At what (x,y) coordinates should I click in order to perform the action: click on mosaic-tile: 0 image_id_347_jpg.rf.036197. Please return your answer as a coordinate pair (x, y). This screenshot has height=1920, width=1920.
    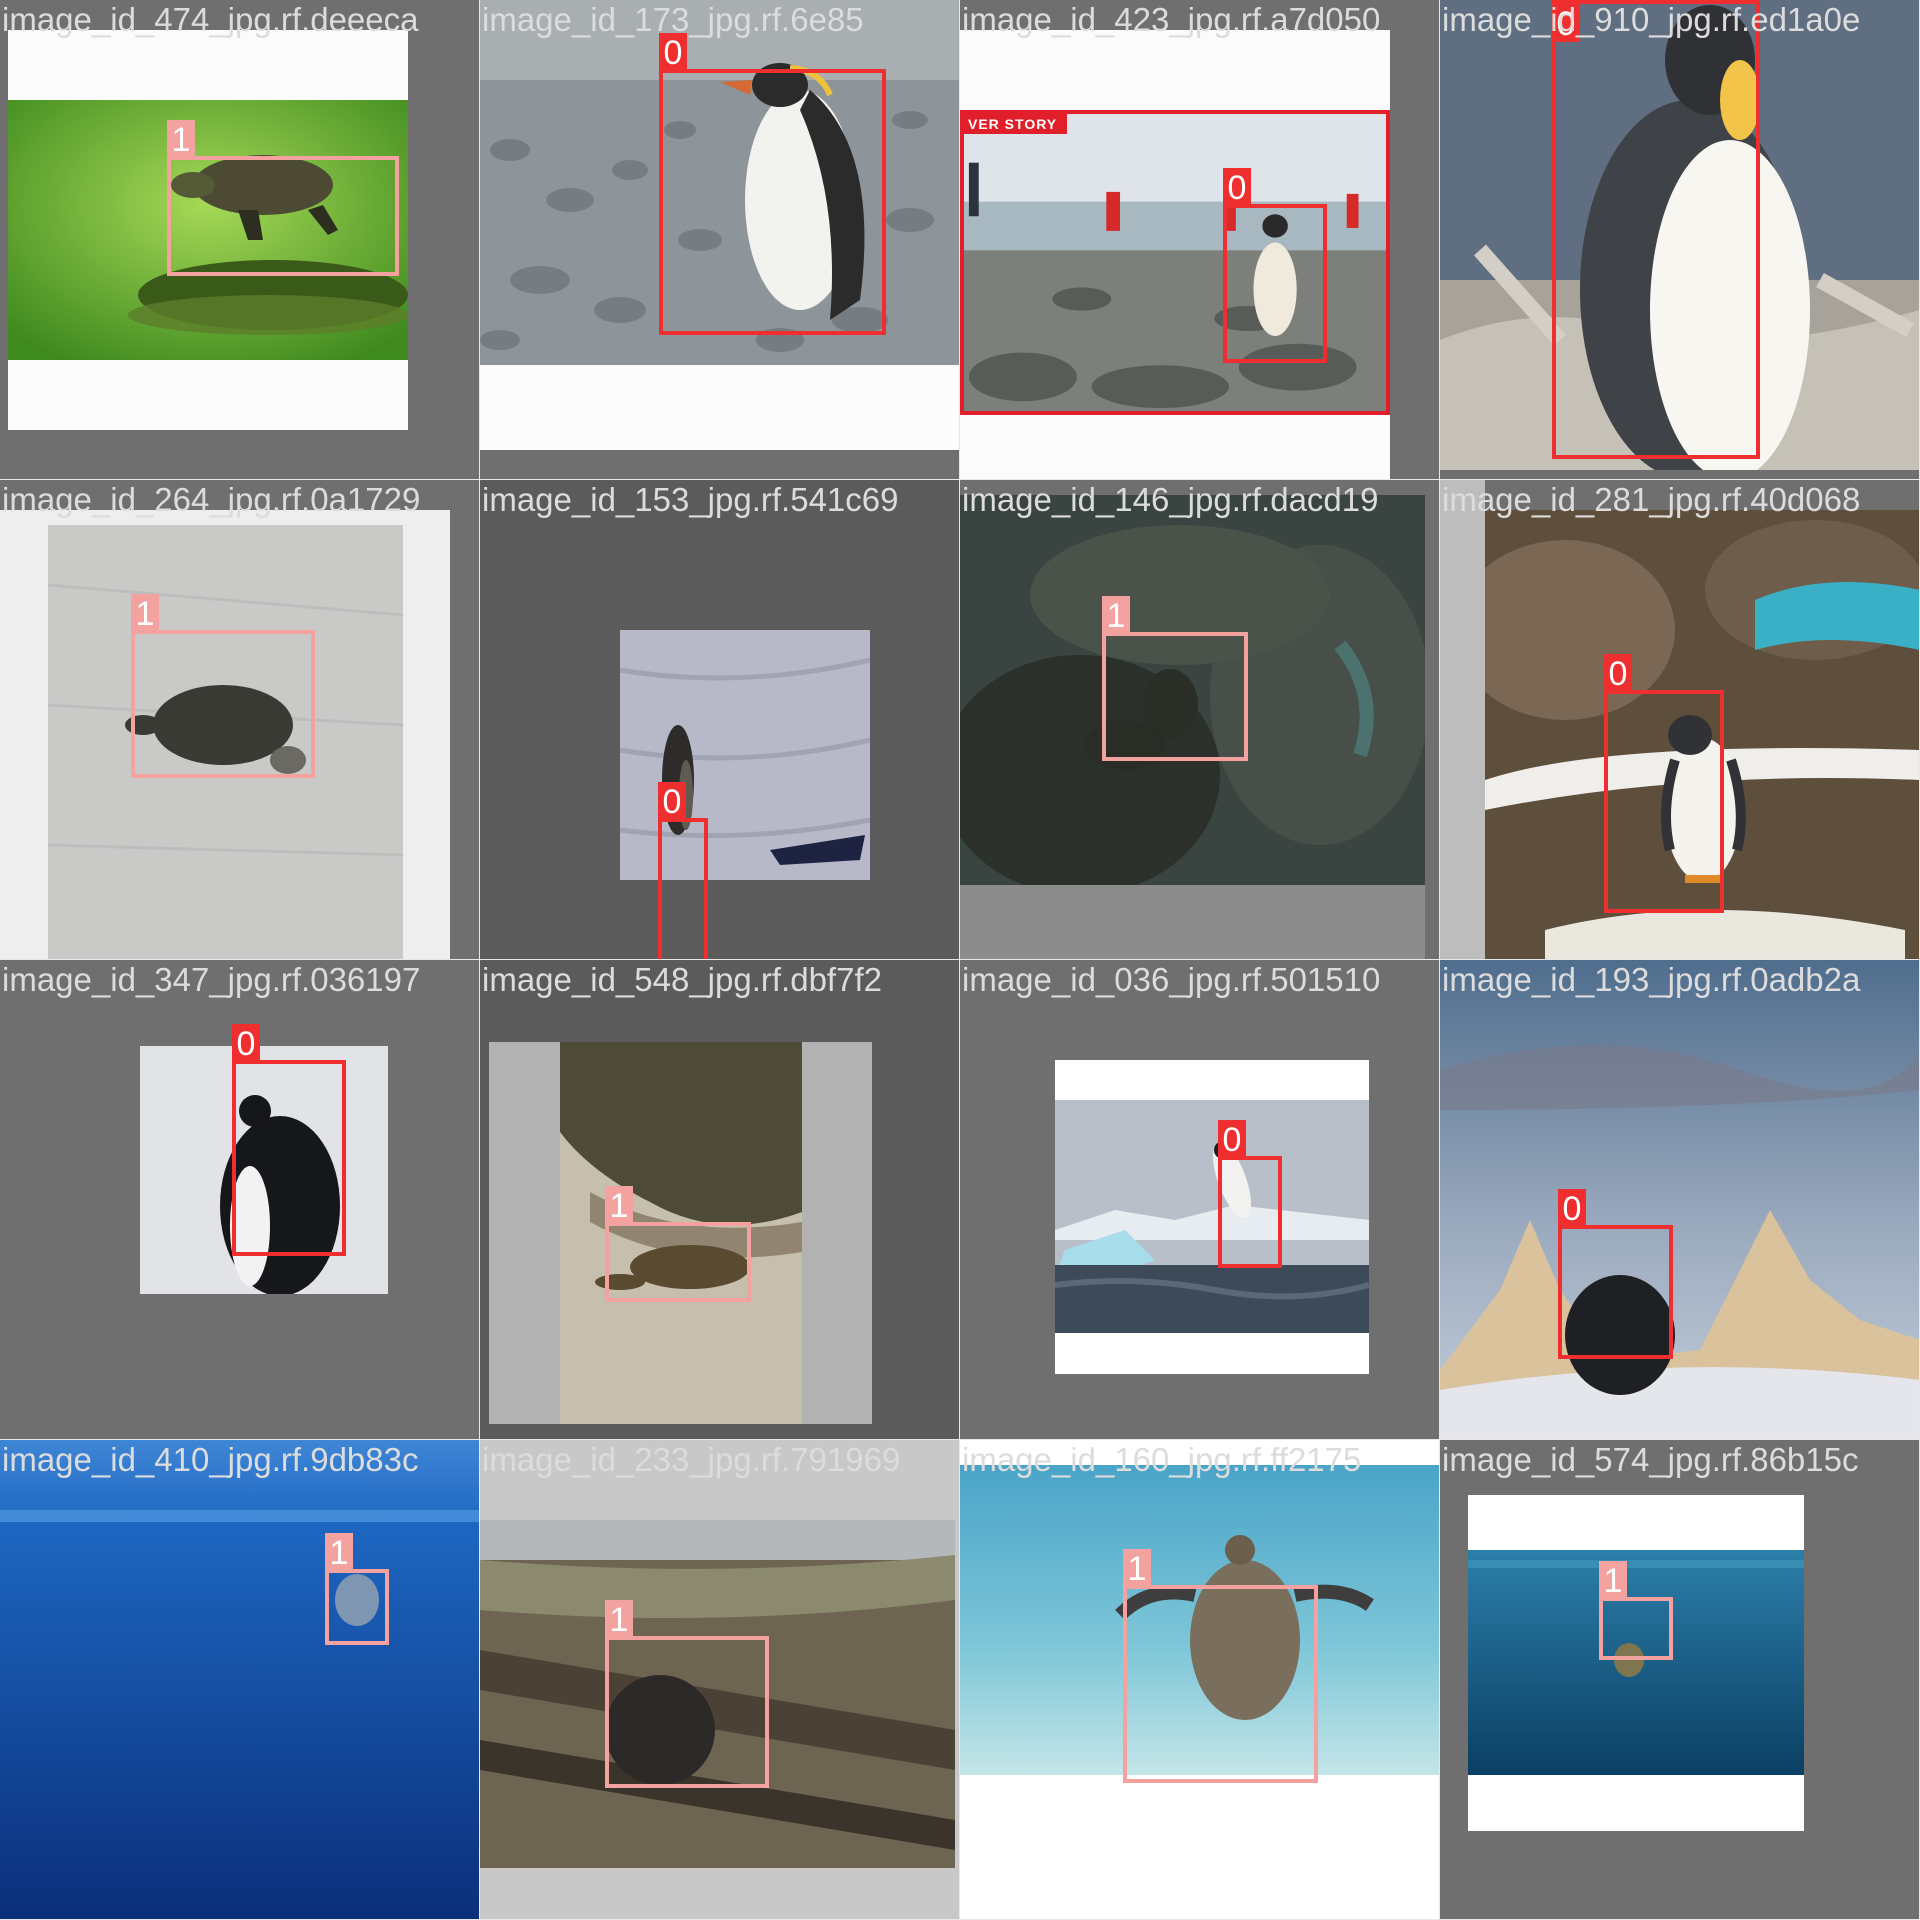
    Looking at the image, I should click on (240, 1200).